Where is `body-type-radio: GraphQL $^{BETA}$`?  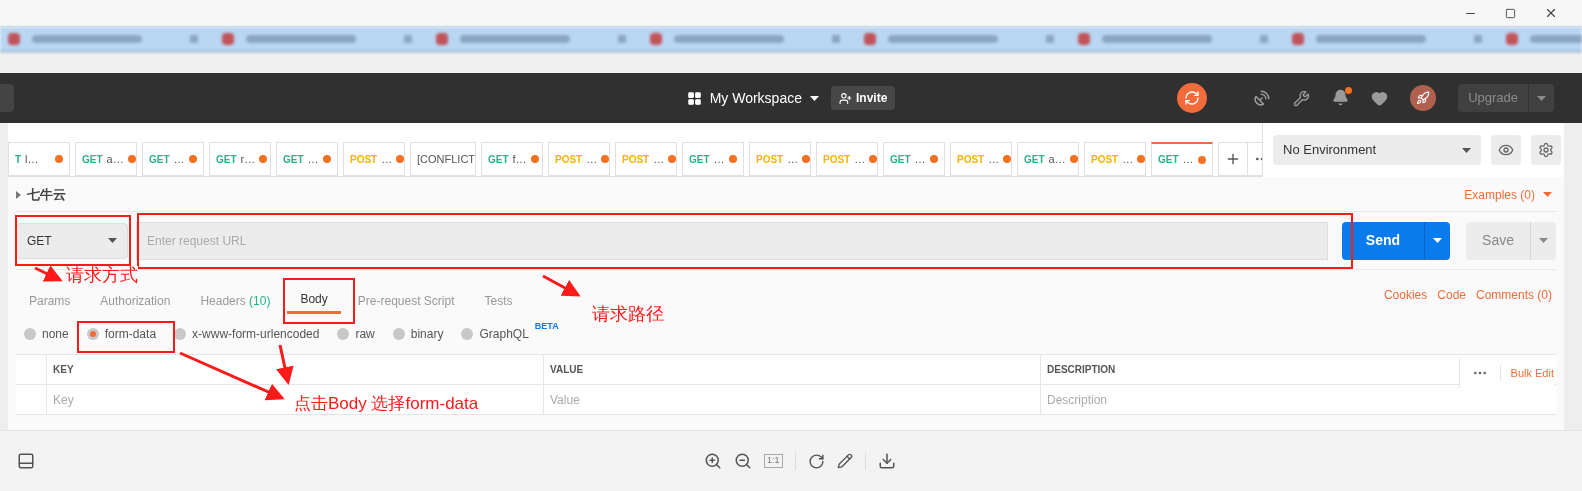
body-type-radio: GraphQL $^{BETA}$ is located at coordinates (510, 334).